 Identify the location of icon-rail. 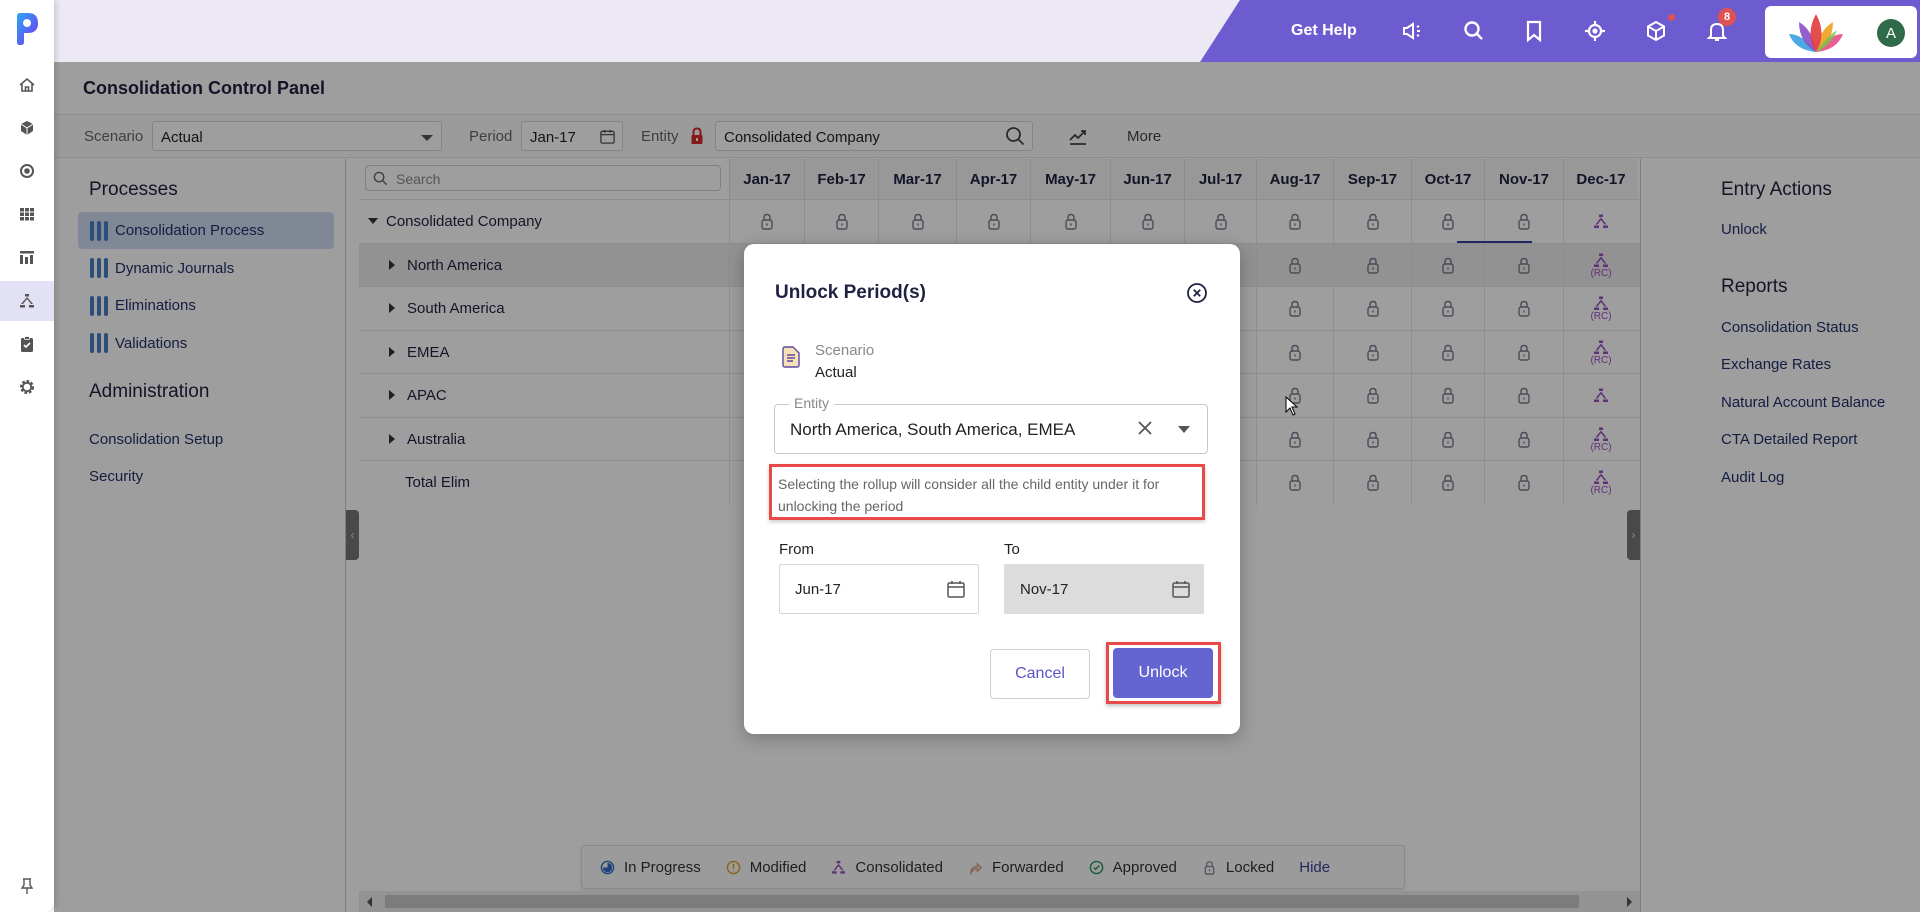
(27, 456).